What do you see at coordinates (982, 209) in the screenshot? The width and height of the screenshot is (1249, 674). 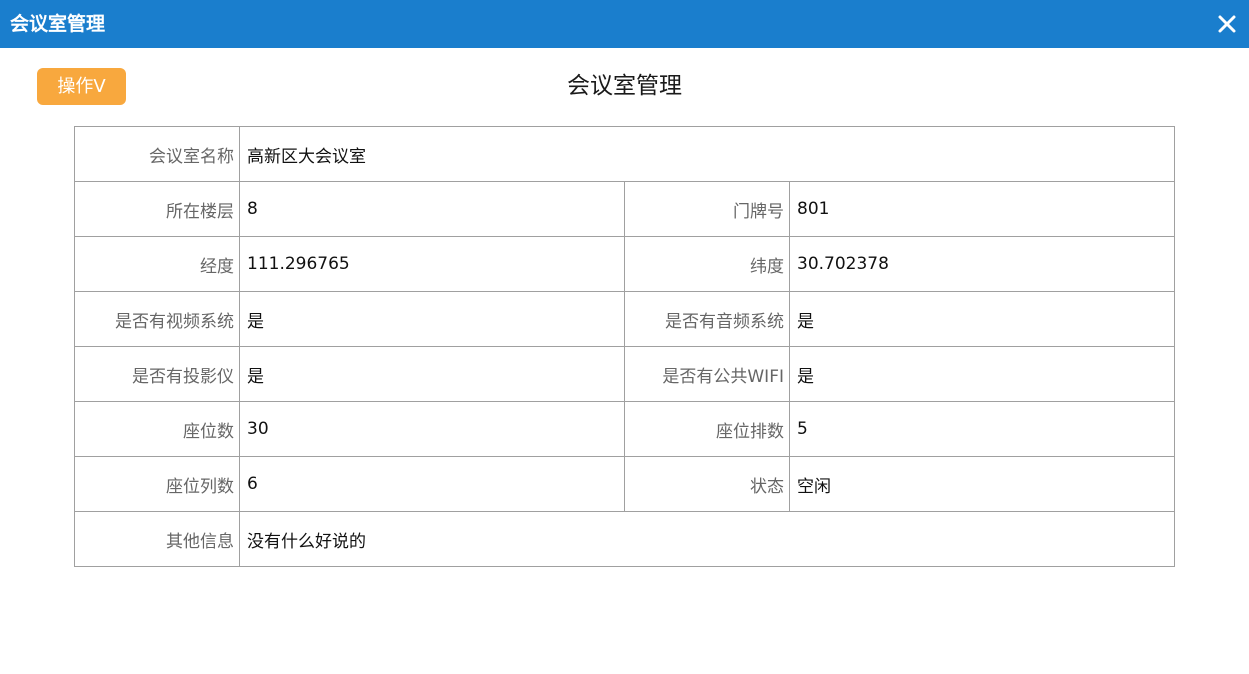 I see `door-number-value: 801` at bounding box center [982, 209].